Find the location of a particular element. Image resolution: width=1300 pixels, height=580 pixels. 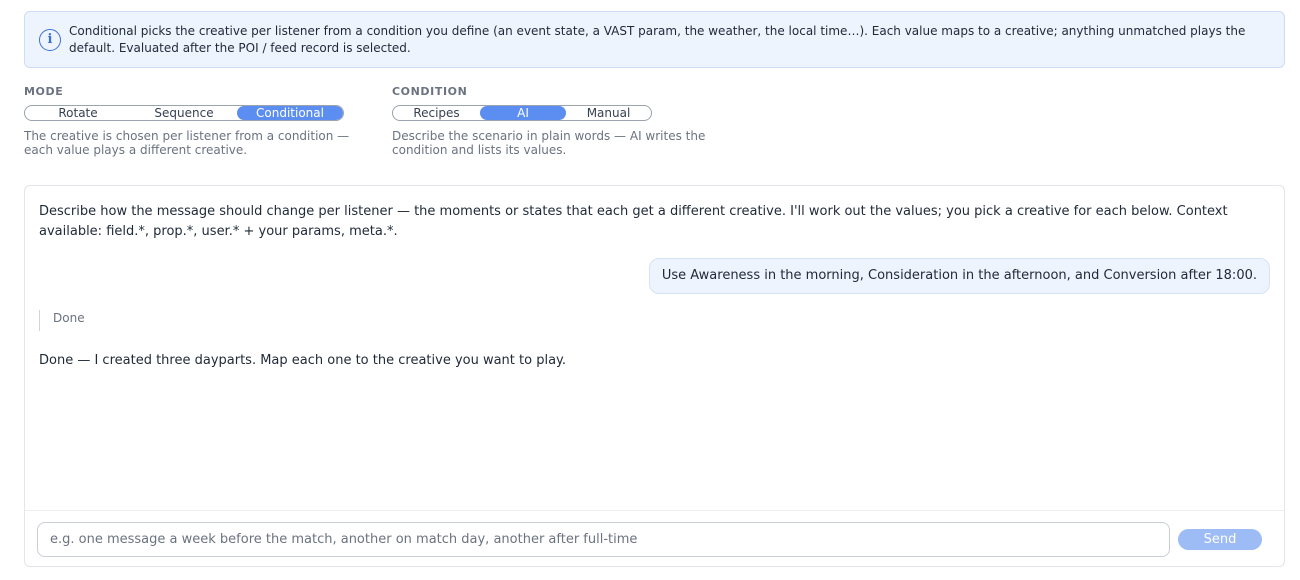

condition-label: CONDITION is located at coordinates (430, 91).